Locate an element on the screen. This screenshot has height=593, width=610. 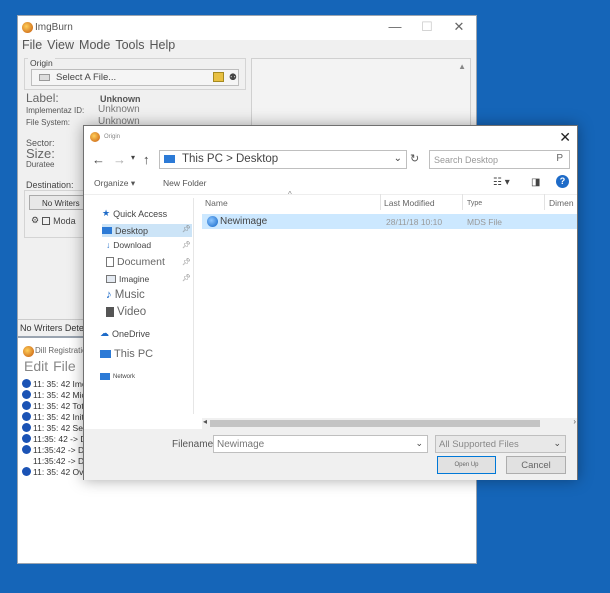
impl-value: Unknown is located at coordinates (119, 109).